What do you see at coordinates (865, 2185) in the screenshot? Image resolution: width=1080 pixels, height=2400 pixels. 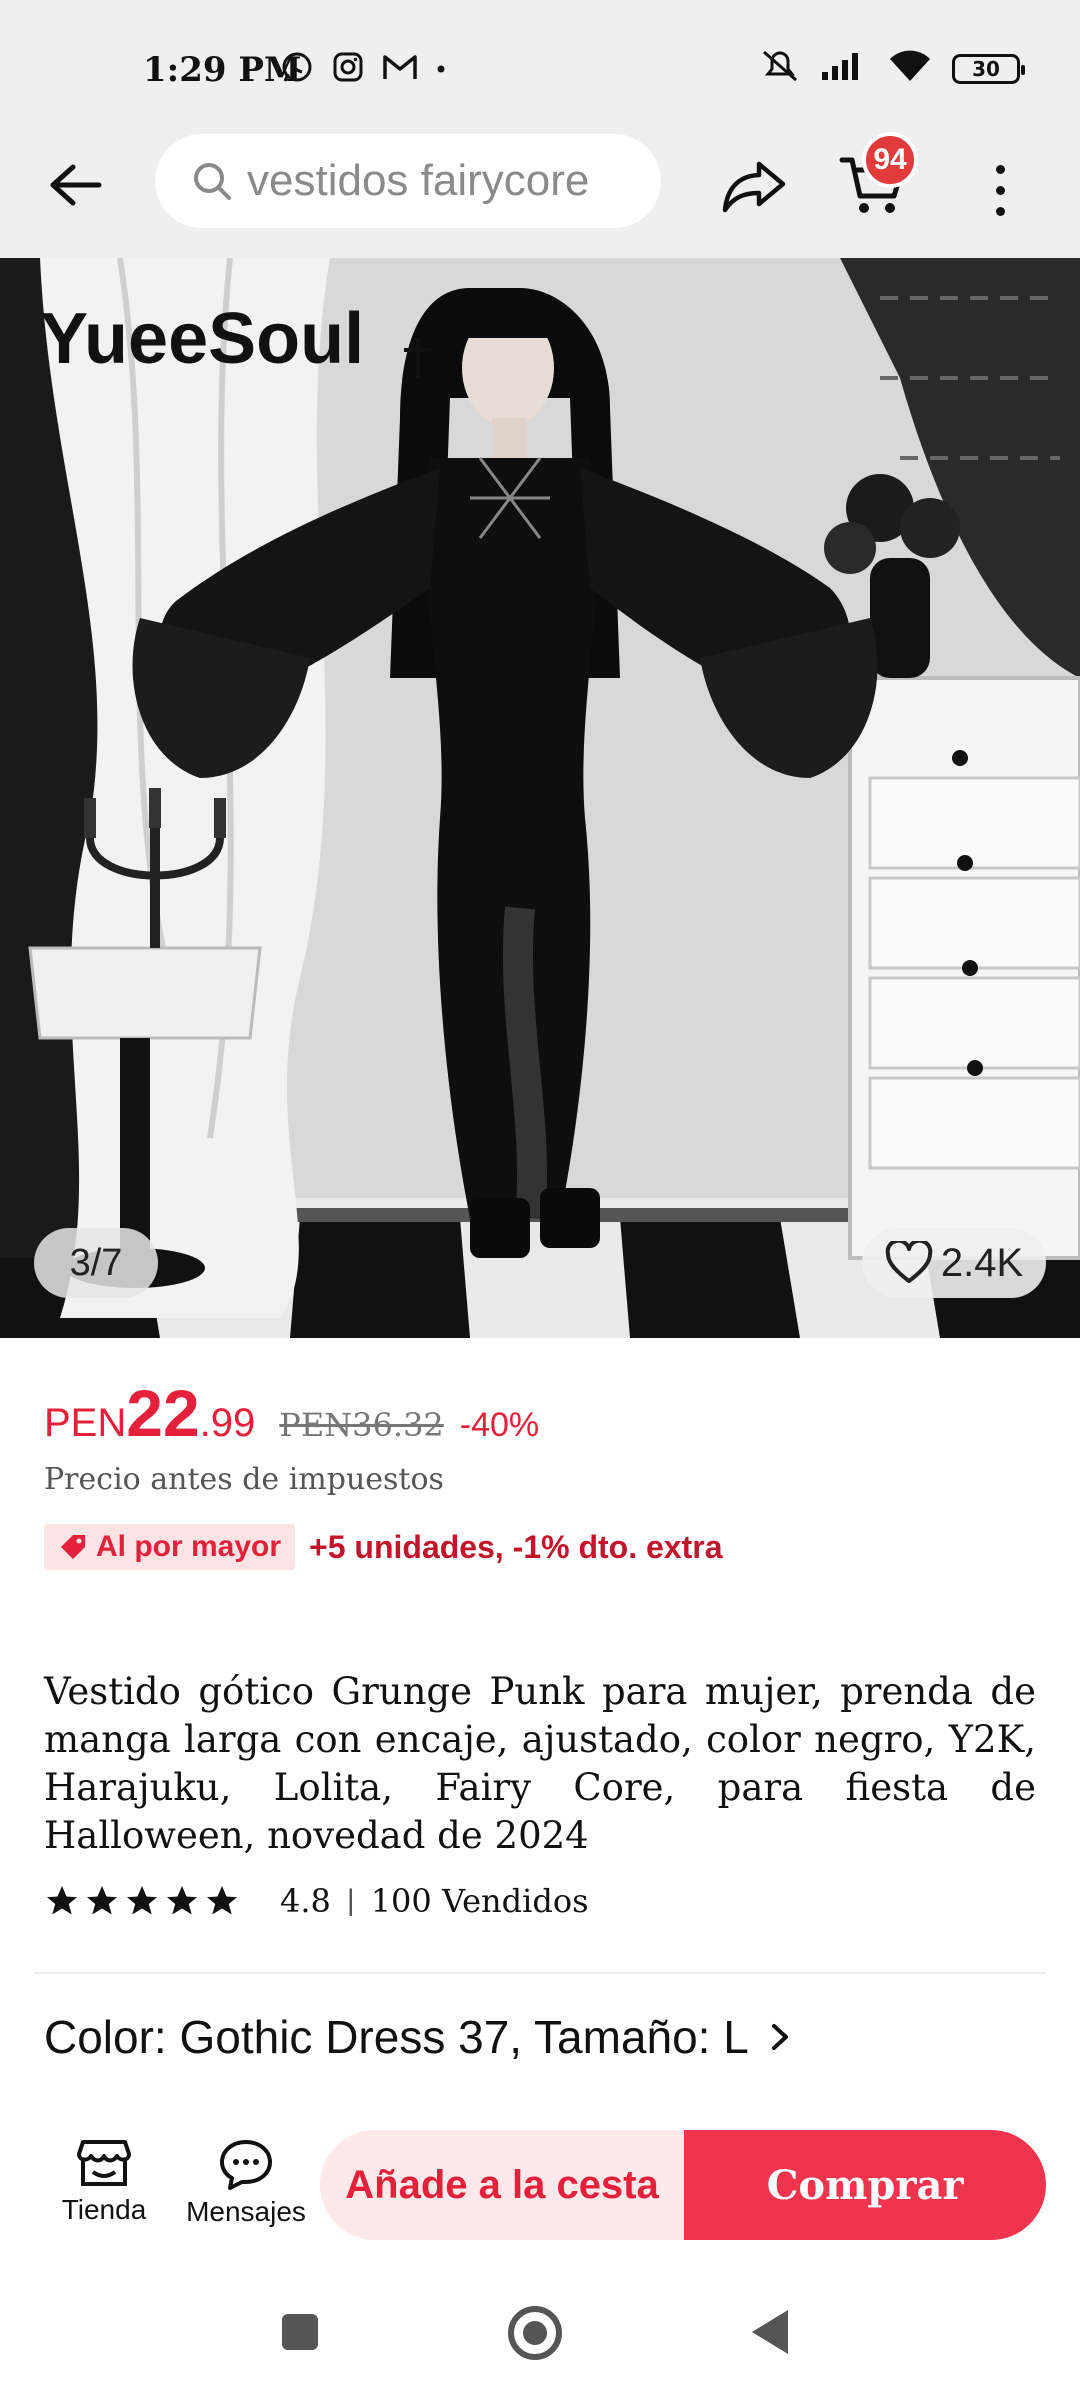 I see `buy-now-button: Comprar` at bounding box center [865, 2185].